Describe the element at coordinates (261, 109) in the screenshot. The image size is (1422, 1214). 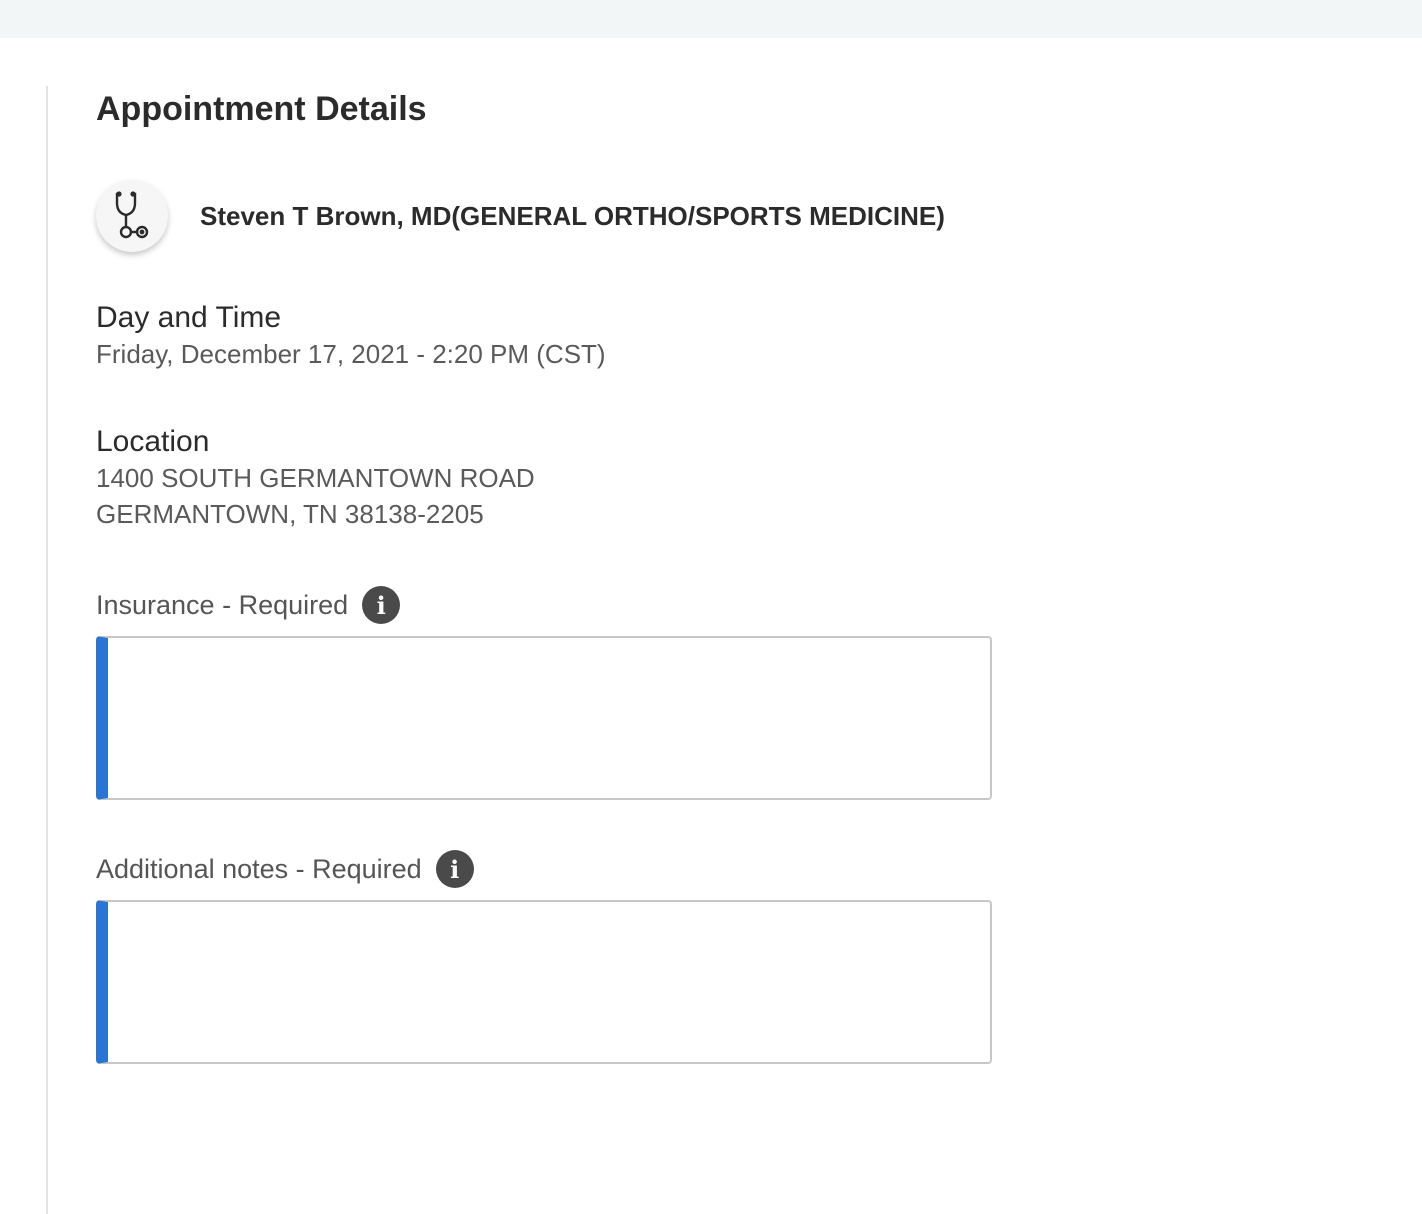
I see `page-title: Appointment Details` at that location.